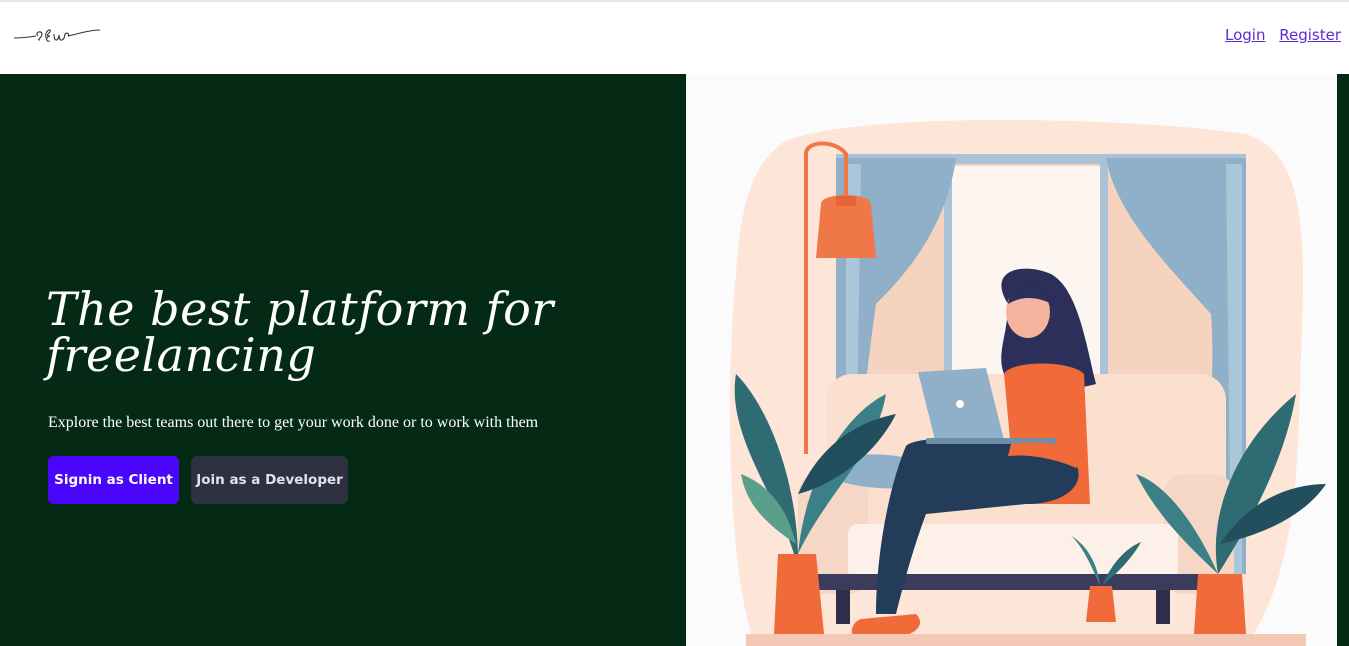  What do you see at coordinates (58, 36) in the screenshot?
I see `script-logo-icon` at bounding box center [58, 36].